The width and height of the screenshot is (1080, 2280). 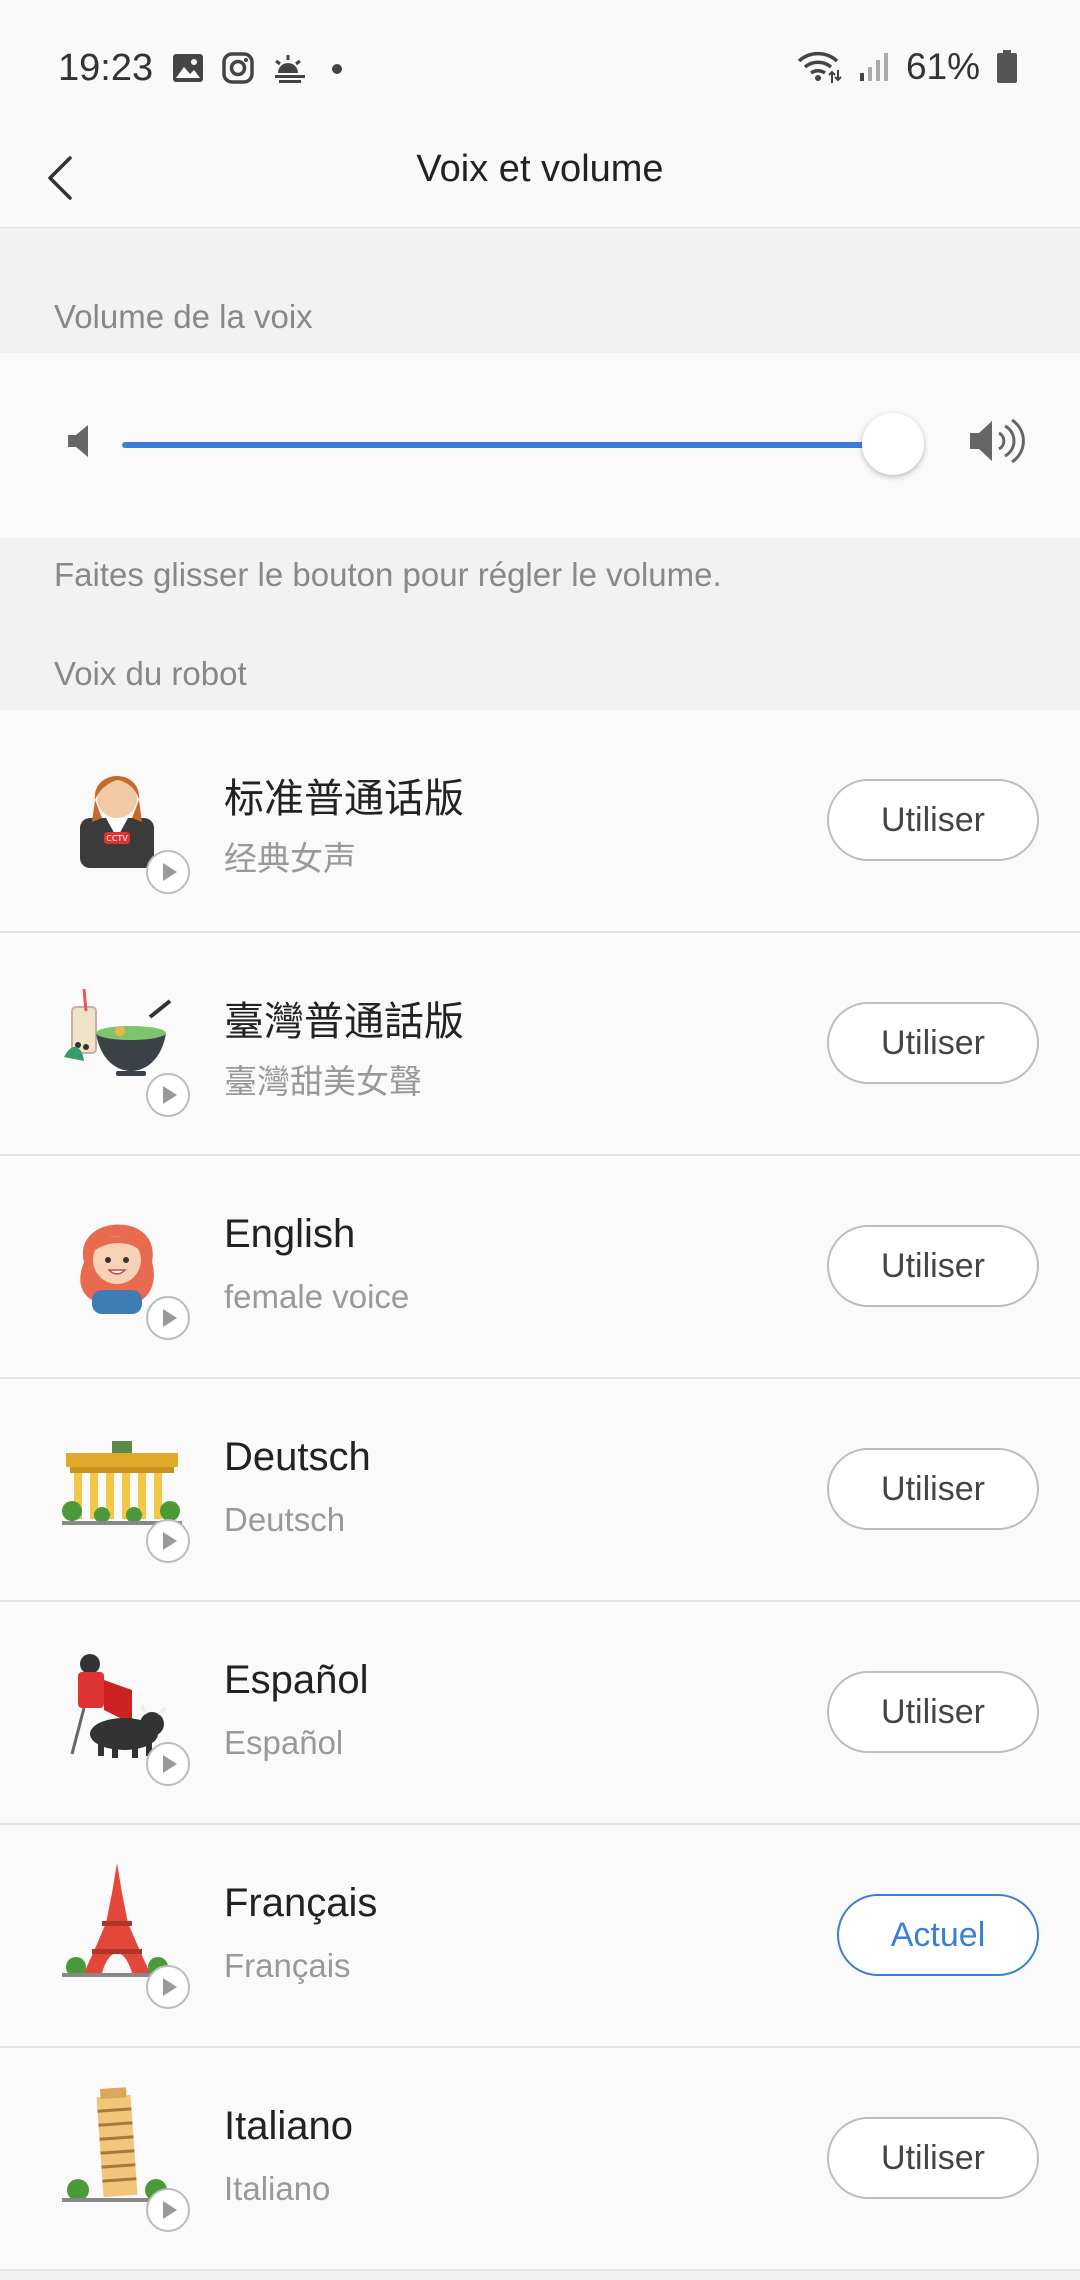 I want to click on voice-row: Français Français Actuel, so click(x=540, y=1936).